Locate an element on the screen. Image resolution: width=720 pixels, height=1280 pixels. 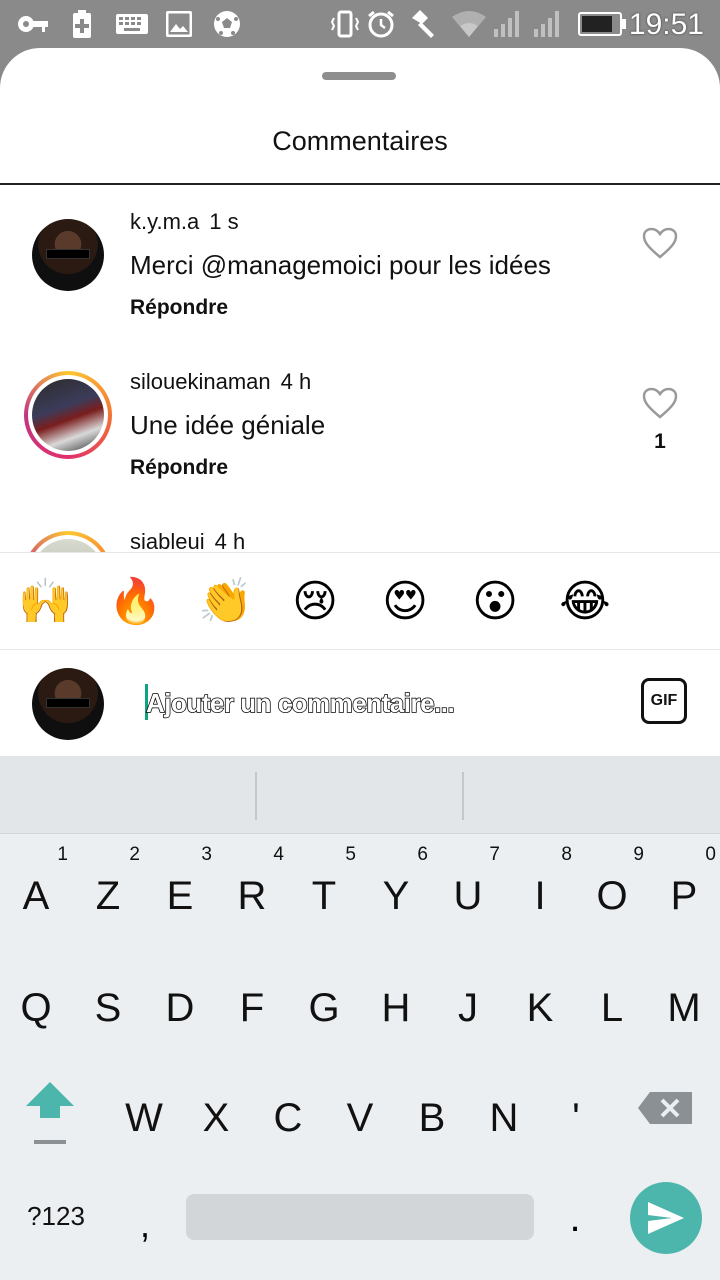
key-n: N is located at coordinates (504, 1116).